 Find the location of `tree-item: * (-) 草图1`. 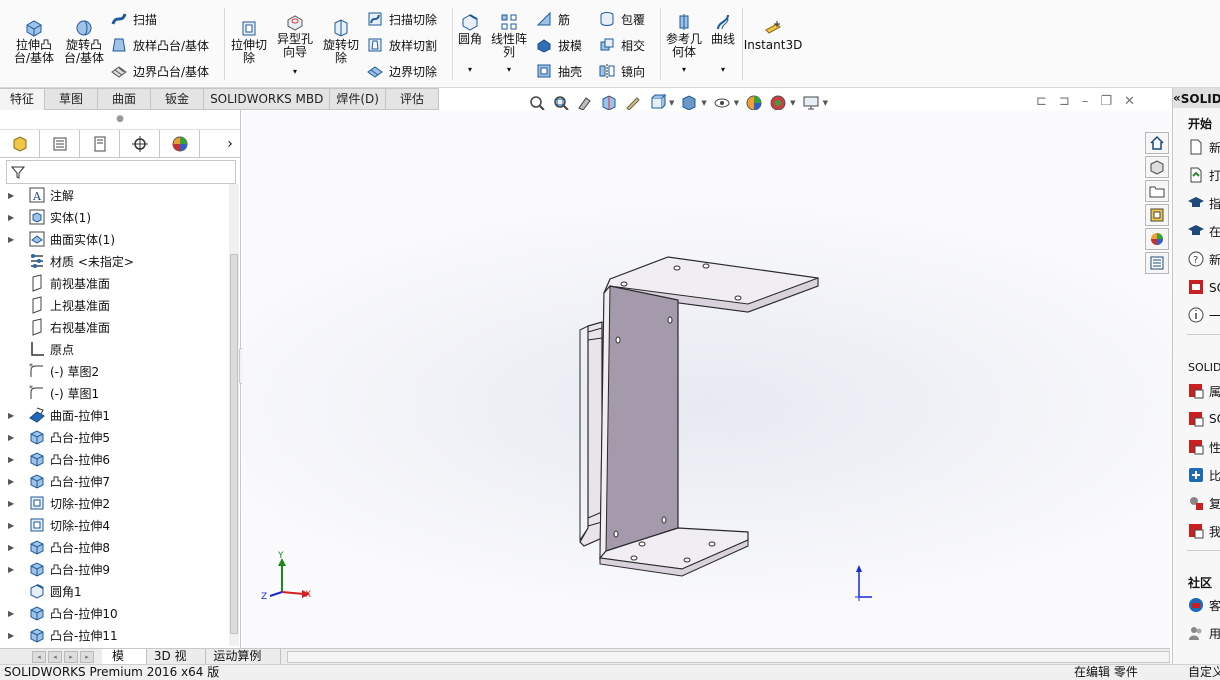

tree-item: * (-) 草图1 is located at coordinates (114, 393).